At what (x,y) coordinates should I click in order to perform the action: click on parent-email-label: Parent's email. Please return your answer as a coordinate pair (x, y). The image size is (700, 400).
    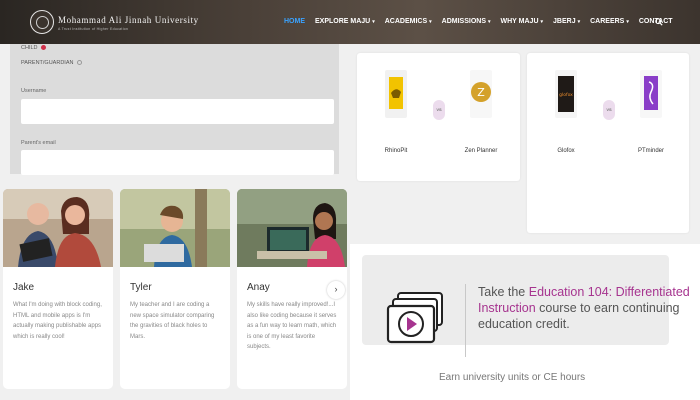
    Looking at the image, I should click on (38, 143).